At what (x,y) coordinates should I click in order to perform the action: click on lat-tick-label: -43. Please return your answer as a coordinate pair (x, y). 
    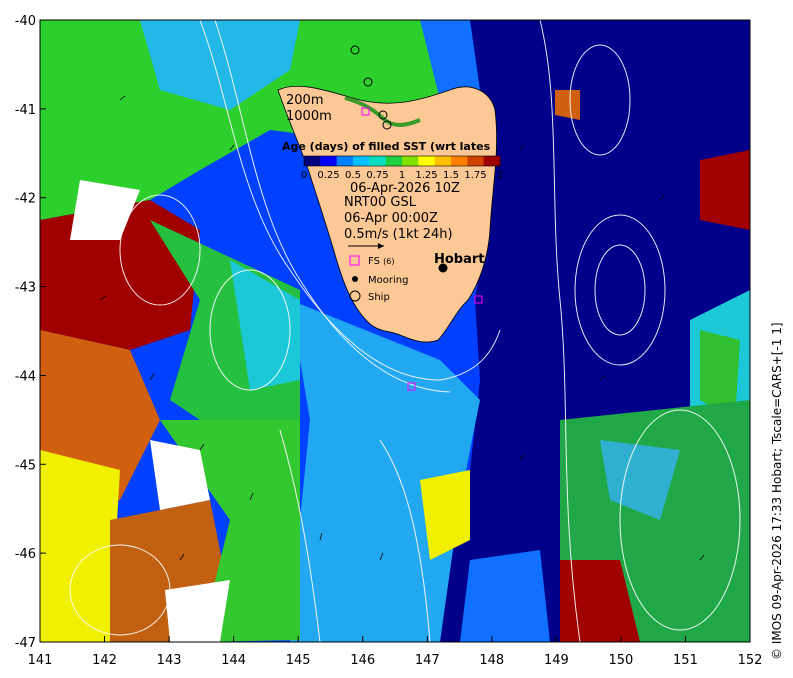
    Looking at the image, I should click on (25, 288).